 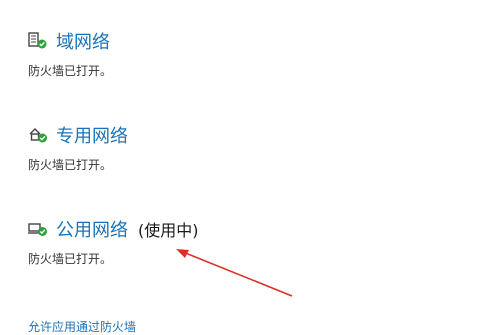 I want to click on public-network-shield-icon, so click(x=38, y=229).